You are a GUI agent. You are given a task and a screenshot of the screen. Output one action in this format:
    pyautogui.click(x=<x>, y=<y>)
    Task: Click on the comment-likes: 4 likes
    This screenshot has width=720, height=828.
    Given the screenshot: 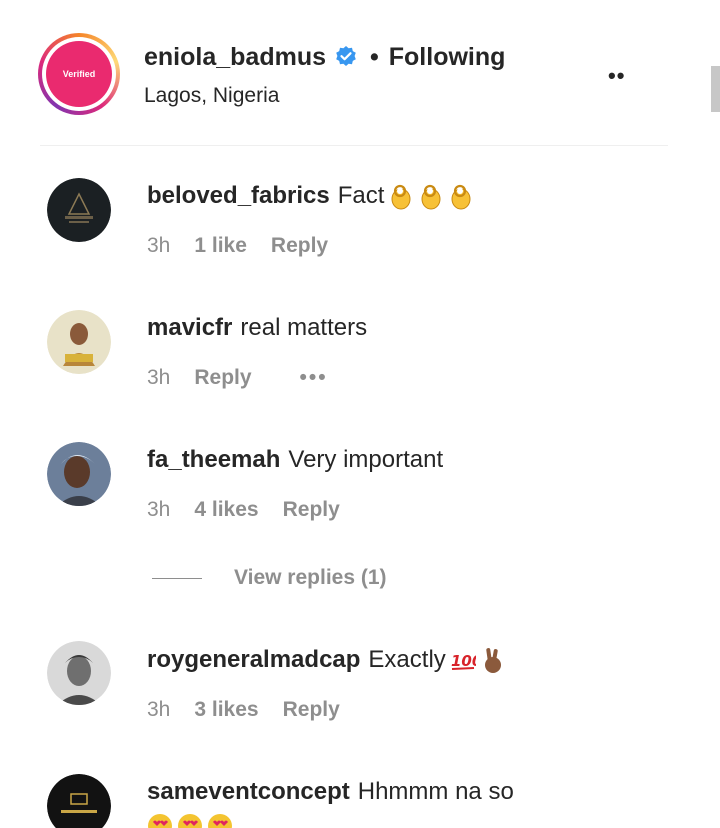 What is the action you would take?
    pyautogui.click(x=226, y=510)
    